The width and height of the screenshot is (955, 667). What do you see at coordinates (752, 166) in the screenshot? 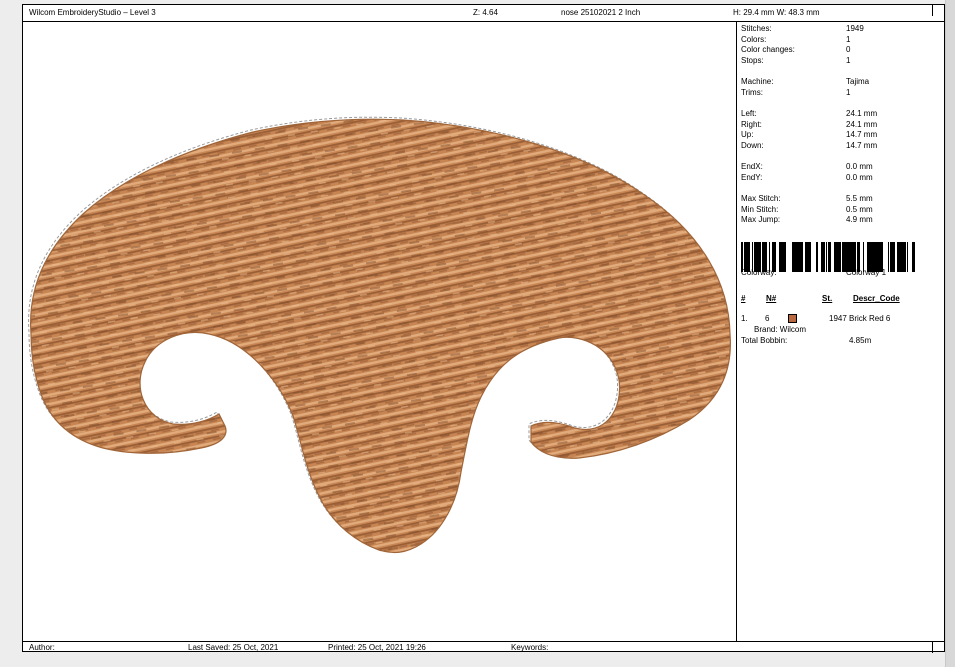
I see `endx-label: EndX:` at bounding box center [752, 166].